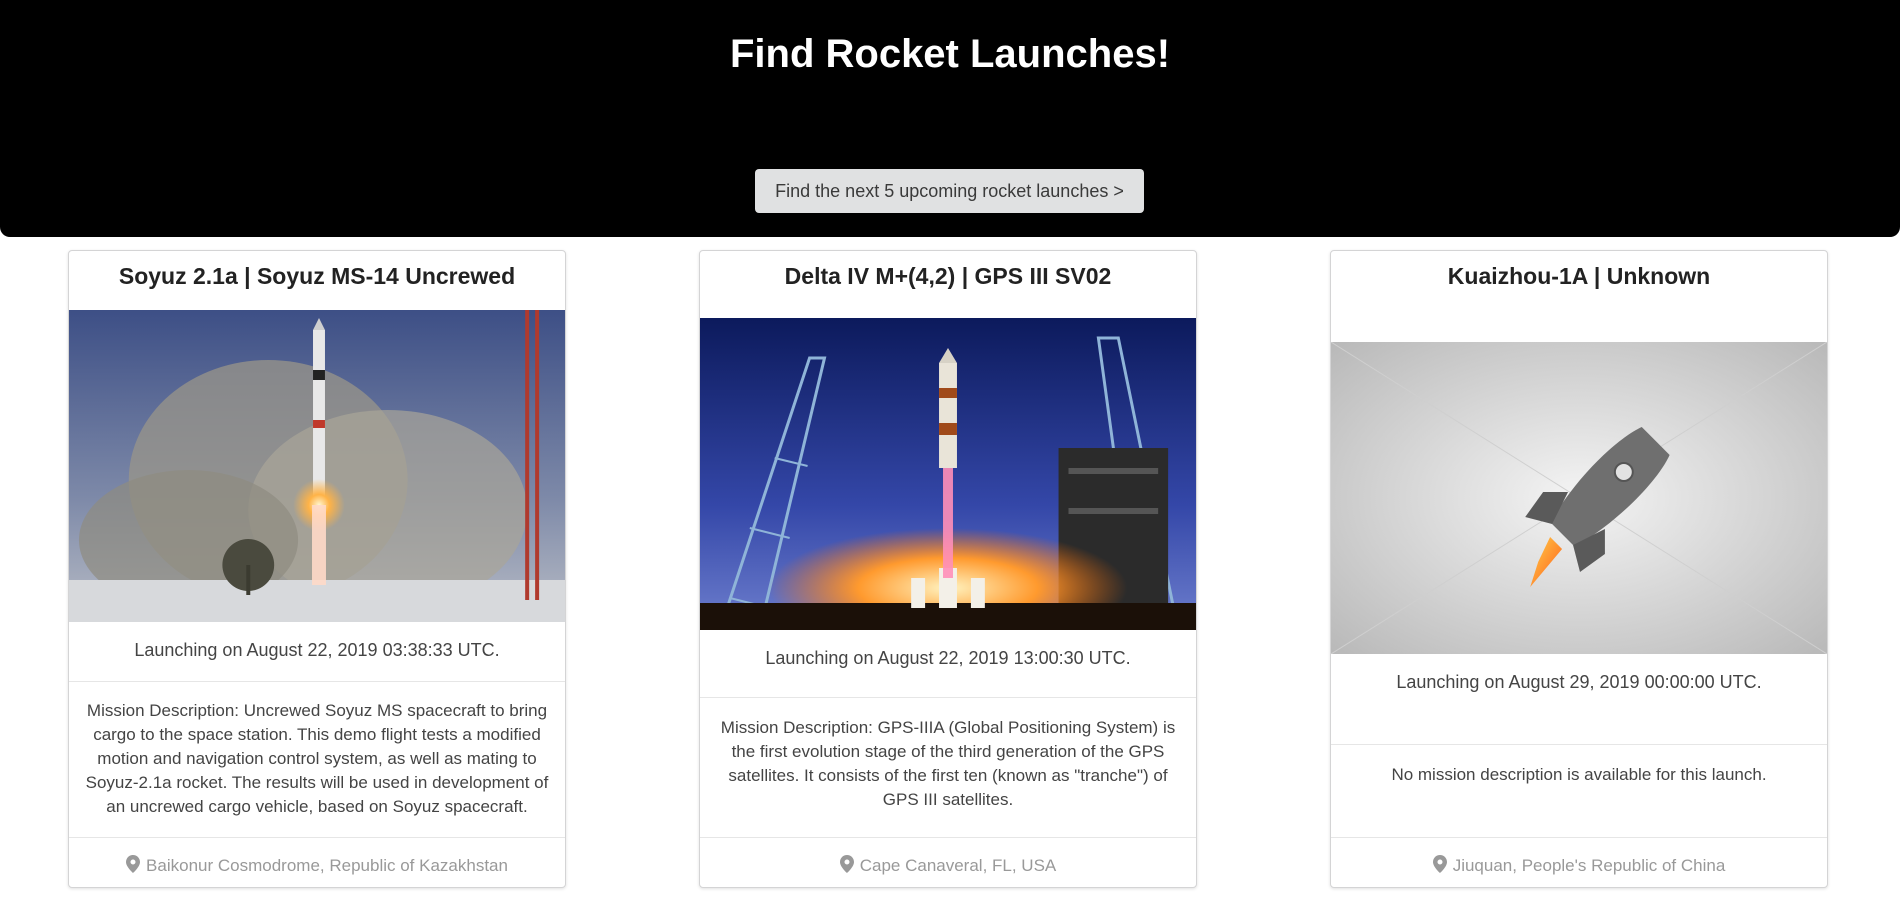 The height and width of the screenshot is (902, 1900). What do you see at coordinates (958, 865) in the screenshot?
I see `location-text: Cape Canaveral, FL, USA` at bounding box center [958, 865].